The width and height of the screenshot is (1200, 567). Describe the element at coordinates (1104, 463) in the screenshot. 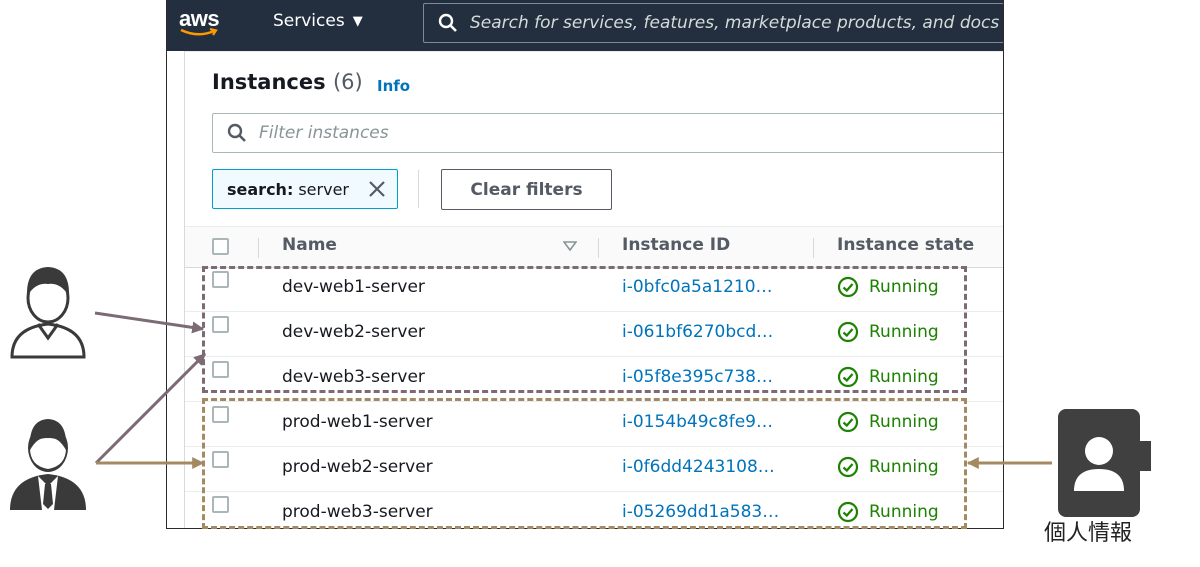

I see `personal-info-icon` at that location.